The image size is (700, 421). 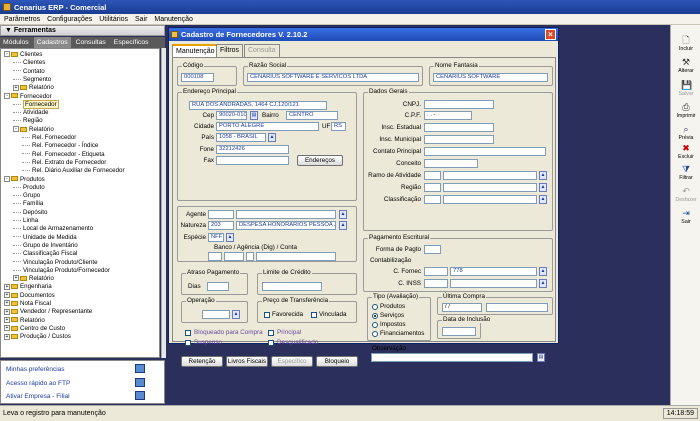 I want to click on tree-item: Rel. Fornecedor - Etiqueta, so click(x=63, y=155).